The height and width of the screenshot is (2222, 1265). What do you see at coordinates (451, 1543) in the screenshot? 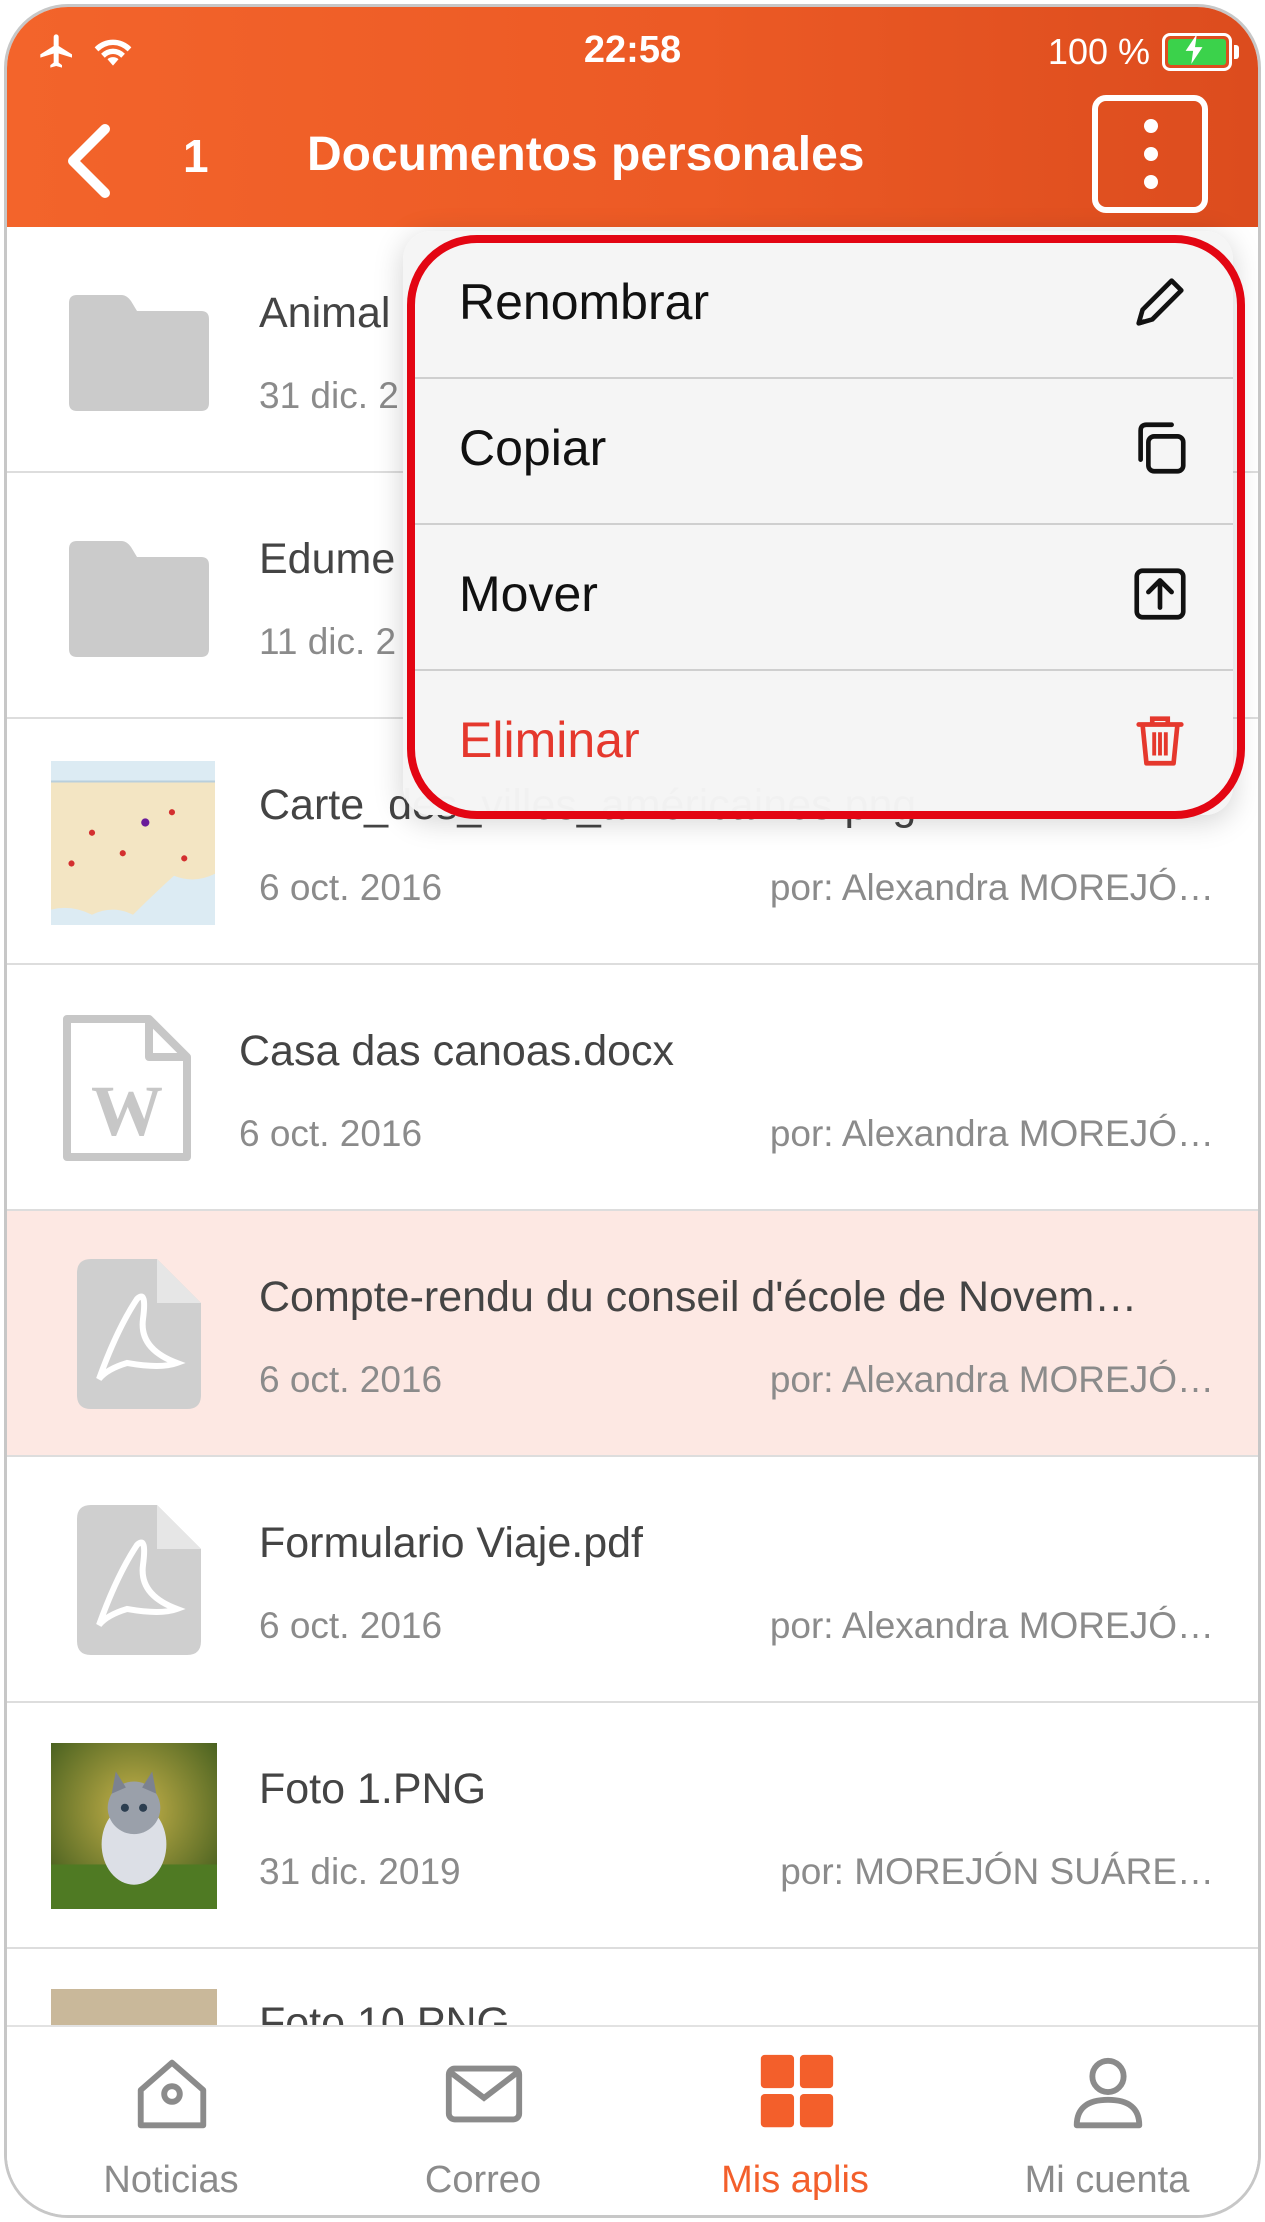
I see `file-name: Formulario Viaje.pdf` at bounding box center [451, 1543].